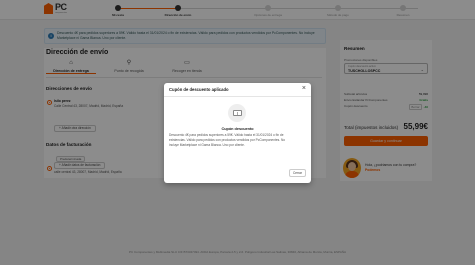  I want to click on modal-title: Cupón de descuento aplicado, so click(199, 89).